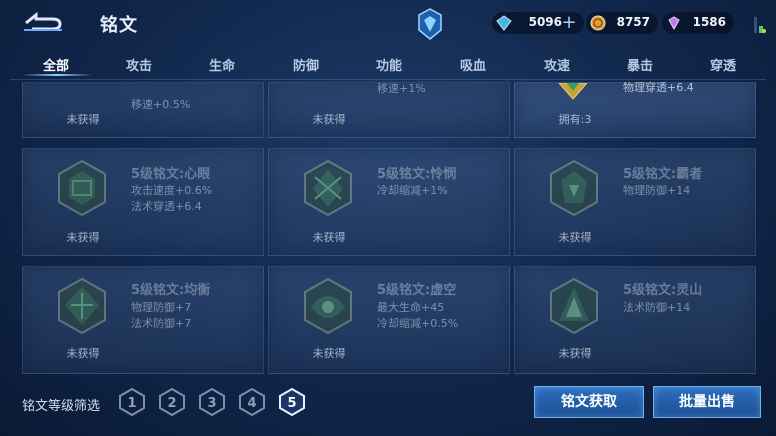  I want to click on tab-all: 全部, so click(56, 64).